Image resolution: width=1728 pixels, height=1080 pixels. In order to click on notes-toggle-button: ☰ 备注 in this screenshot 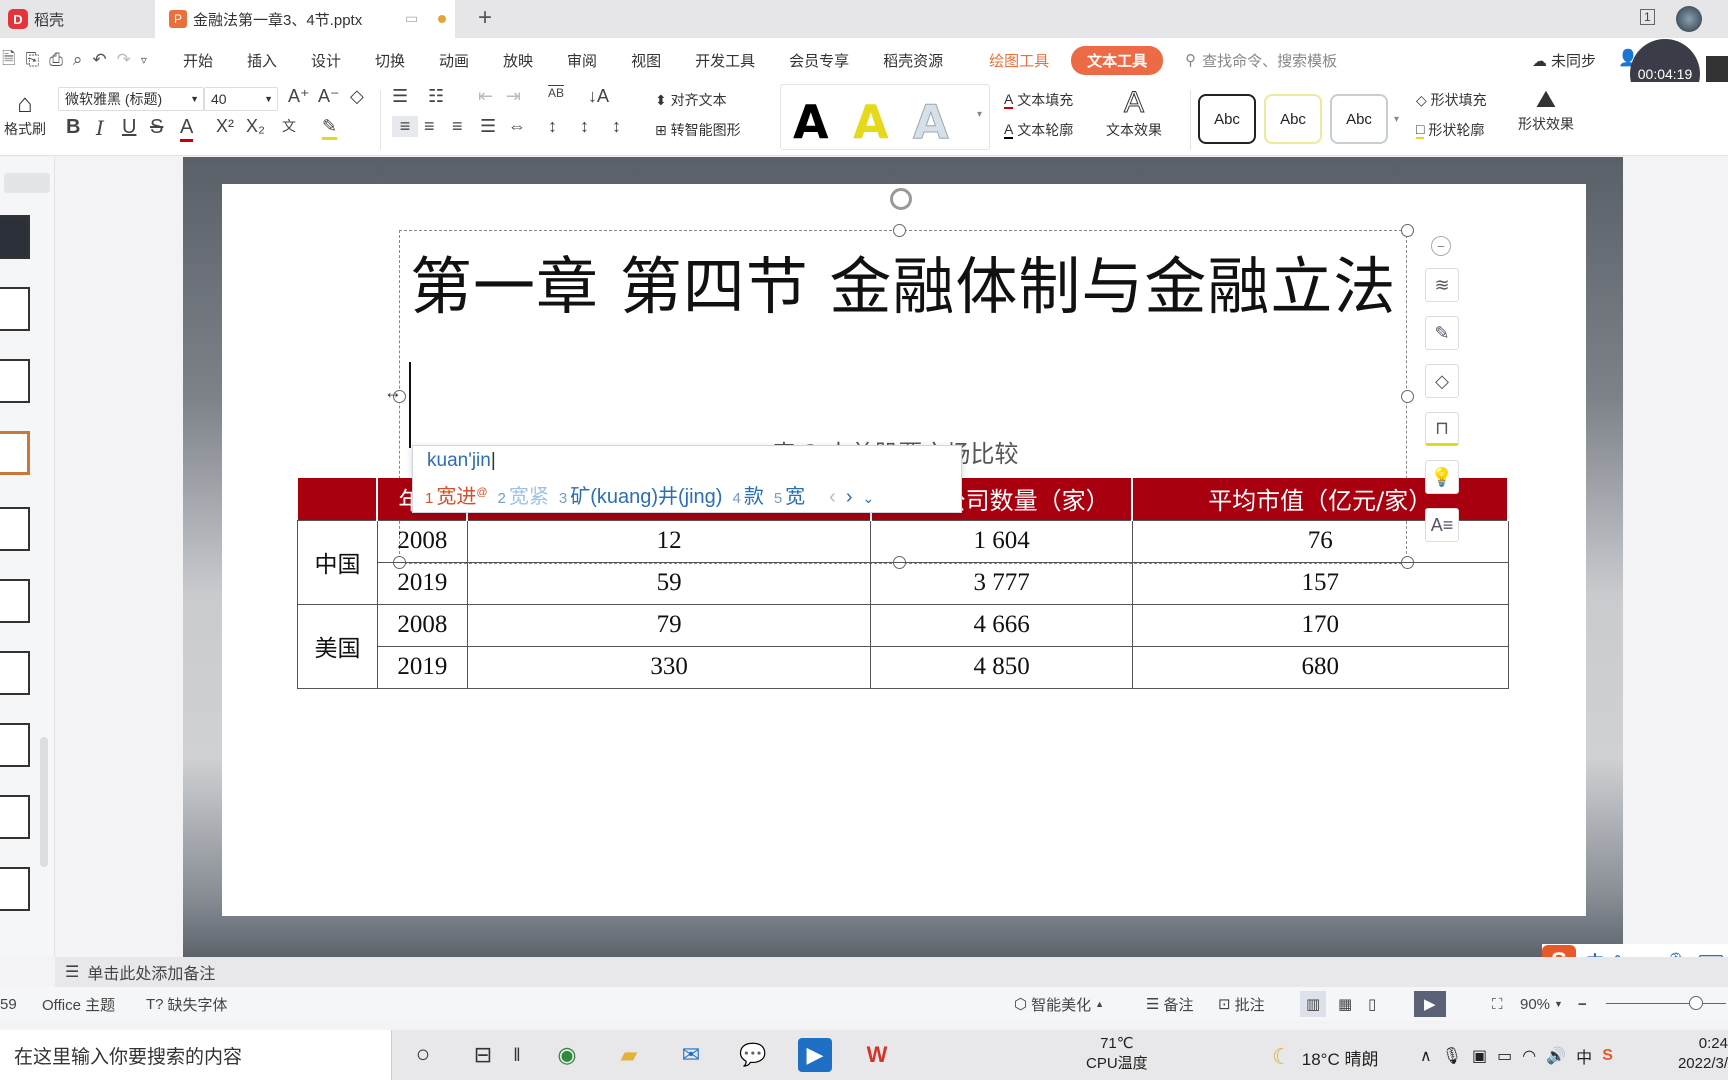, I will do `click(1169, 1004)`.